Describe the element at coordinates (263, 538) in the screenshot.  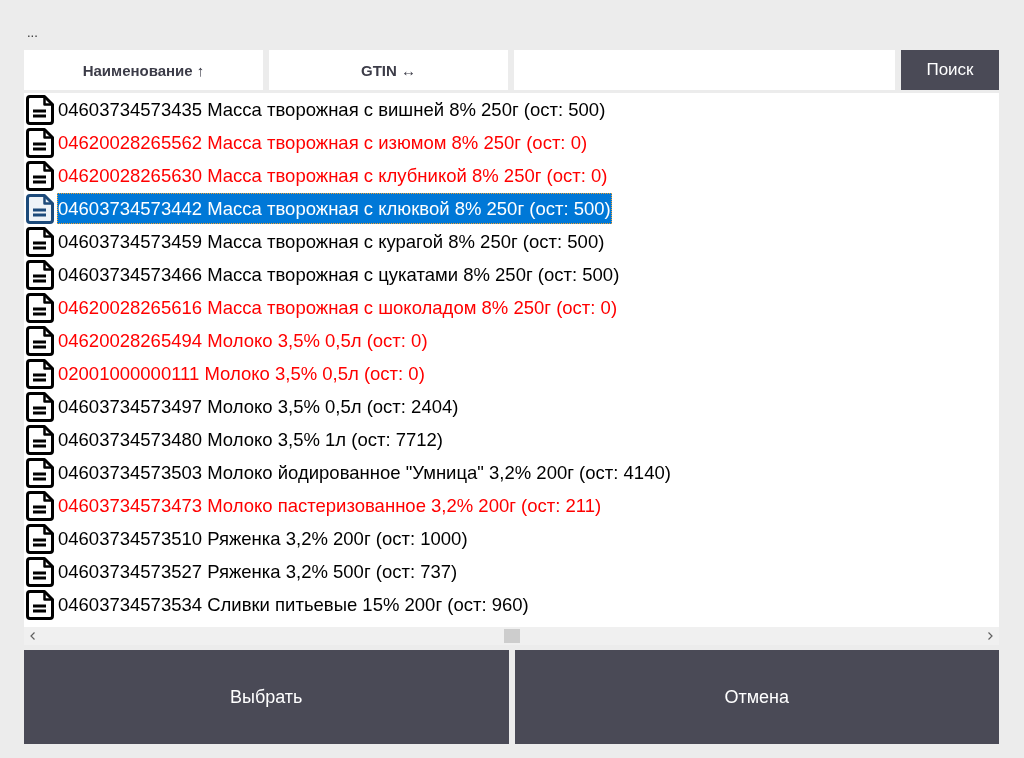
I see `product-list-item: 04603734573510 Ряженка 3,2% 200г (ост: 1000)` at that location.